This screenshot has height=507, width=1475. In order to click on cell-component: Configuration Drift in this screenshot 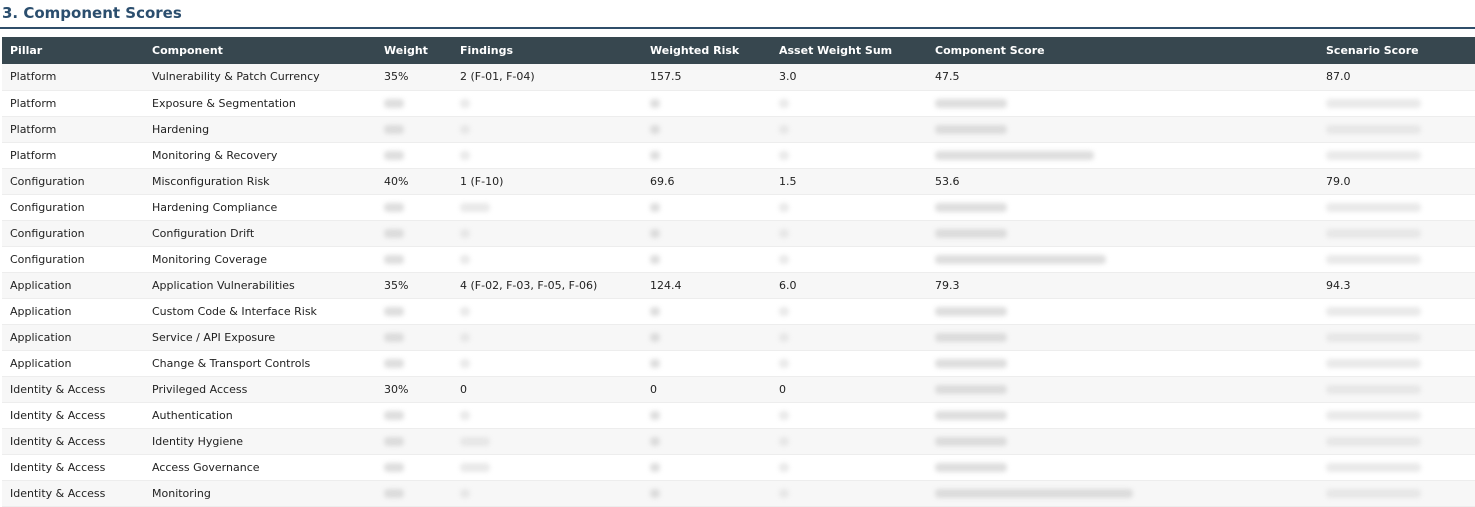, I will do `click(260, 233)`.